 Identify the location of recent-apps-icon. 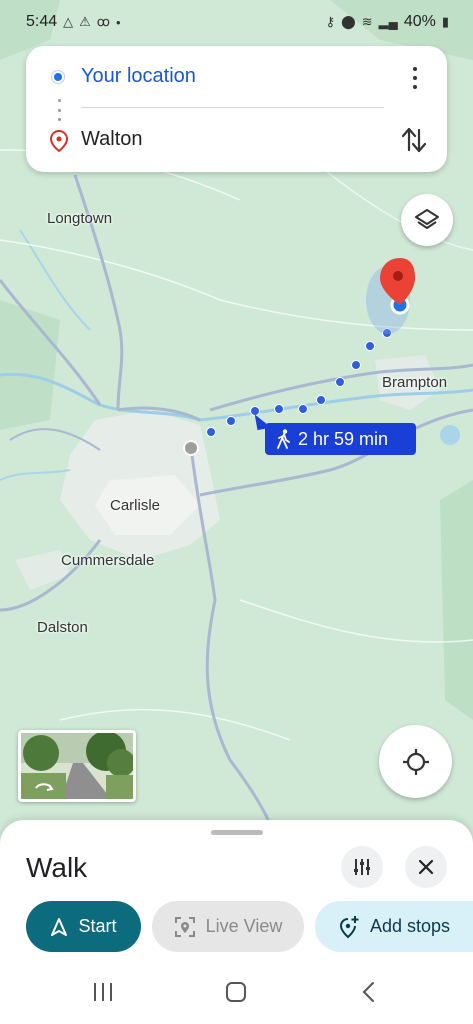
(103, 992).